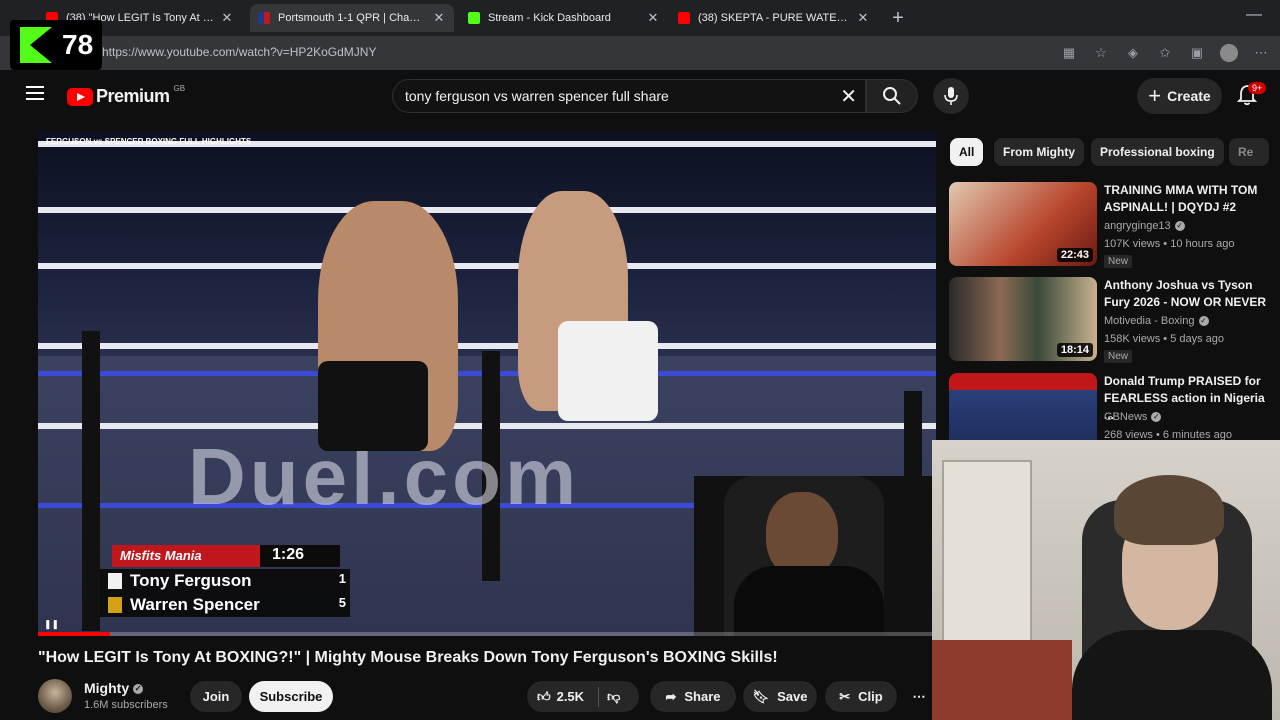  Describe the element at coordinates (761, 696) in the screenshot. I see `bookmark-icon: 🔖︎` at that location.